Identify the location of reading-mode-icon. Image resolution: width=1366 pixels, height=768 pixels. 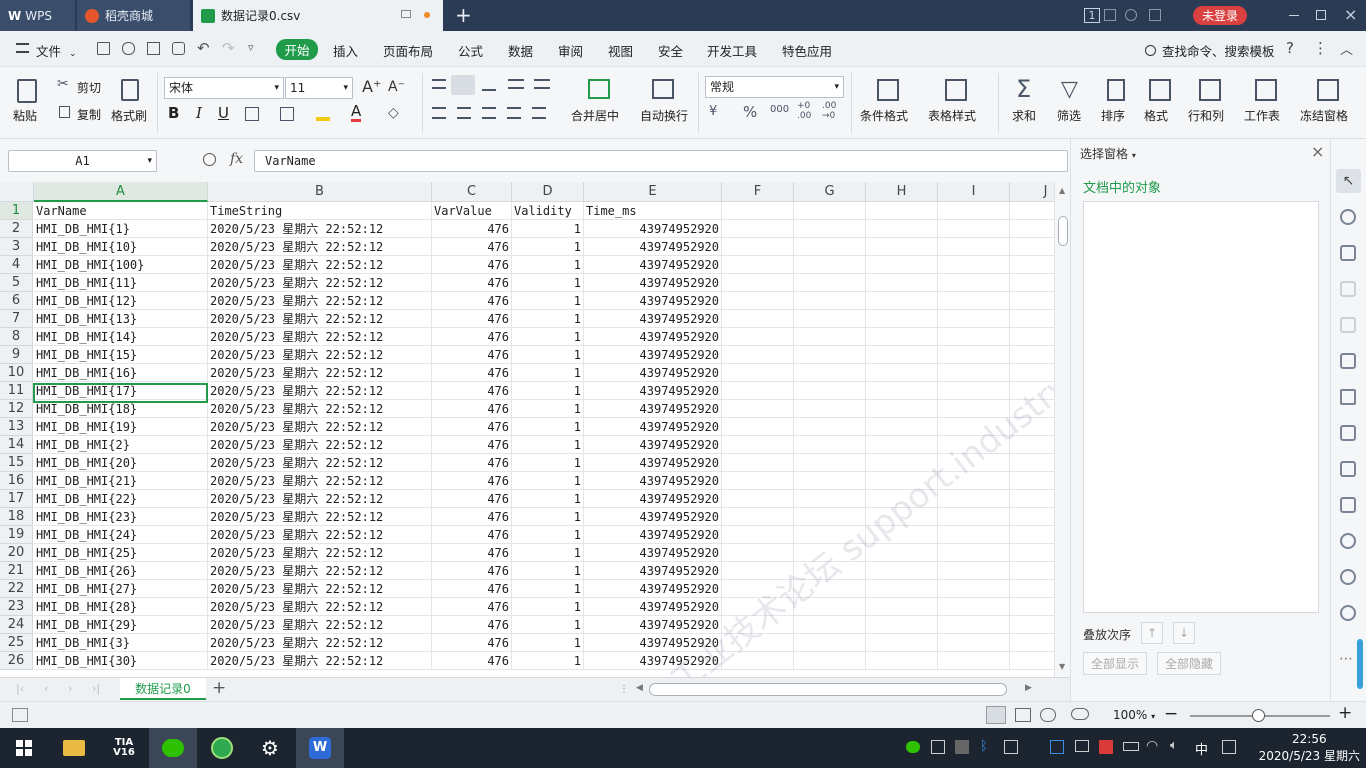
(1048, 715).